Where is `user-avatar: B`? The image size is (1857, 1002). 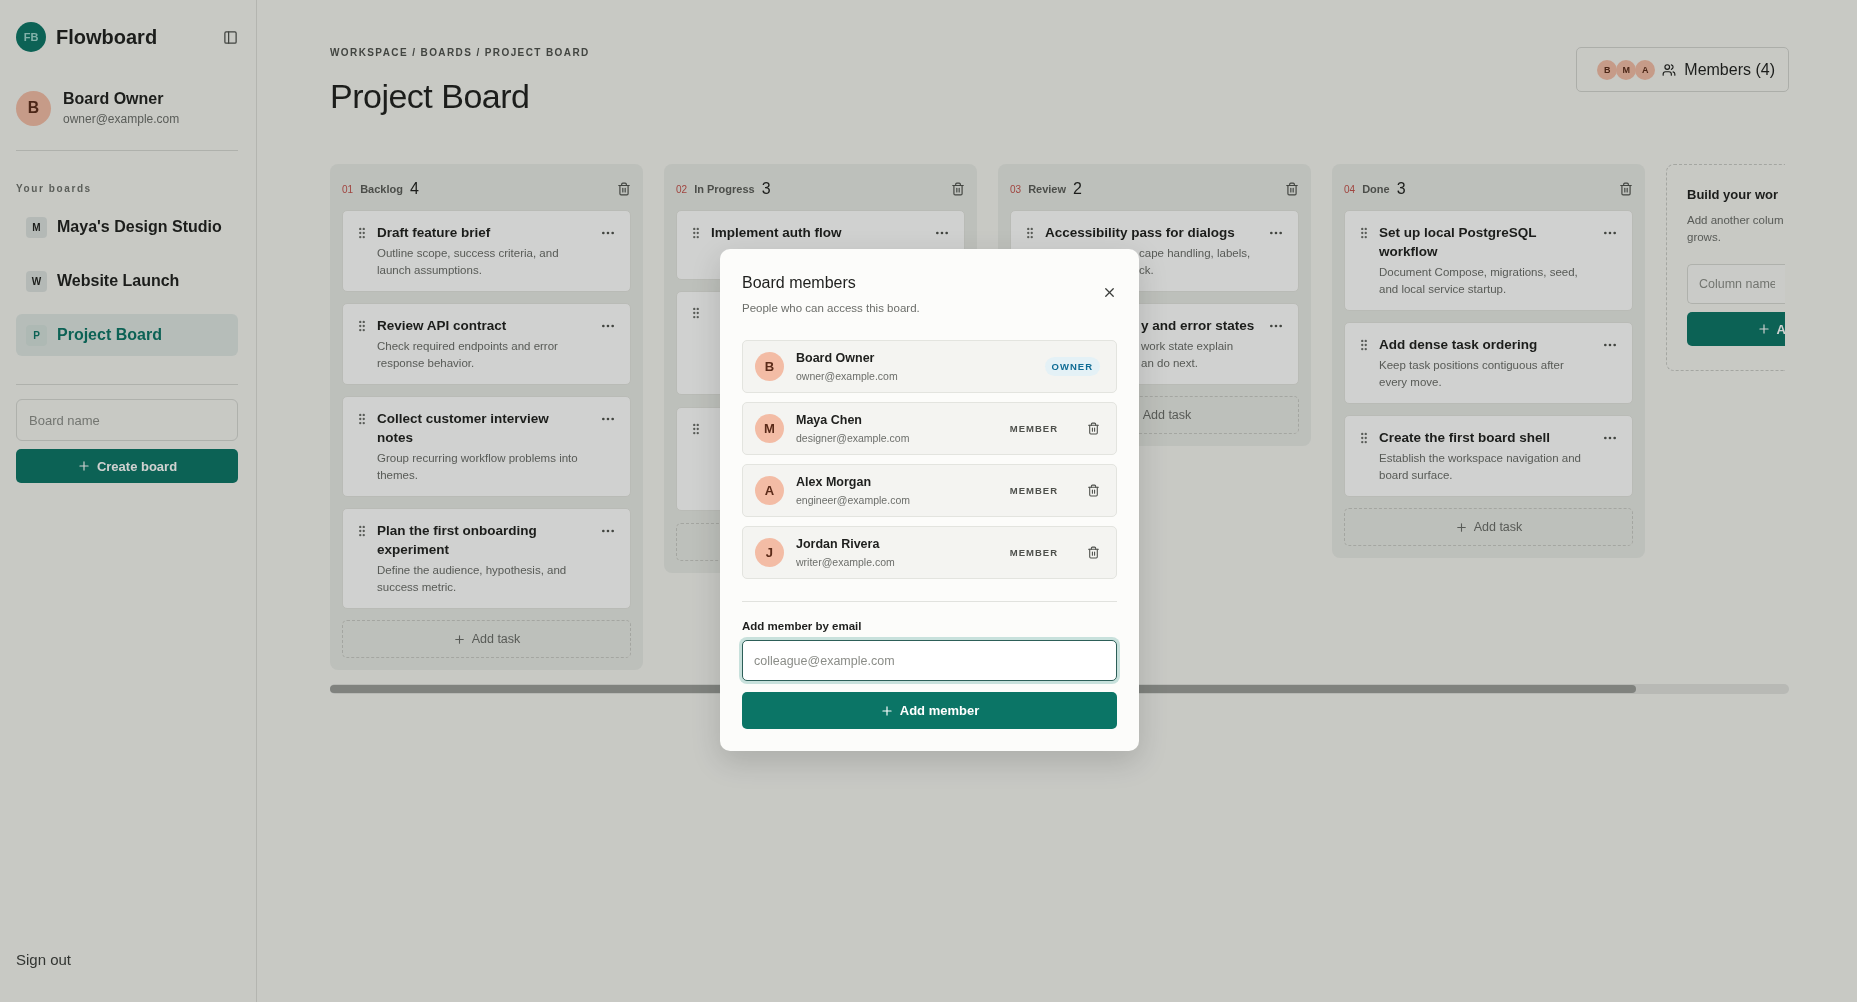 user-avatar: B is located at coordinates (33, 108).